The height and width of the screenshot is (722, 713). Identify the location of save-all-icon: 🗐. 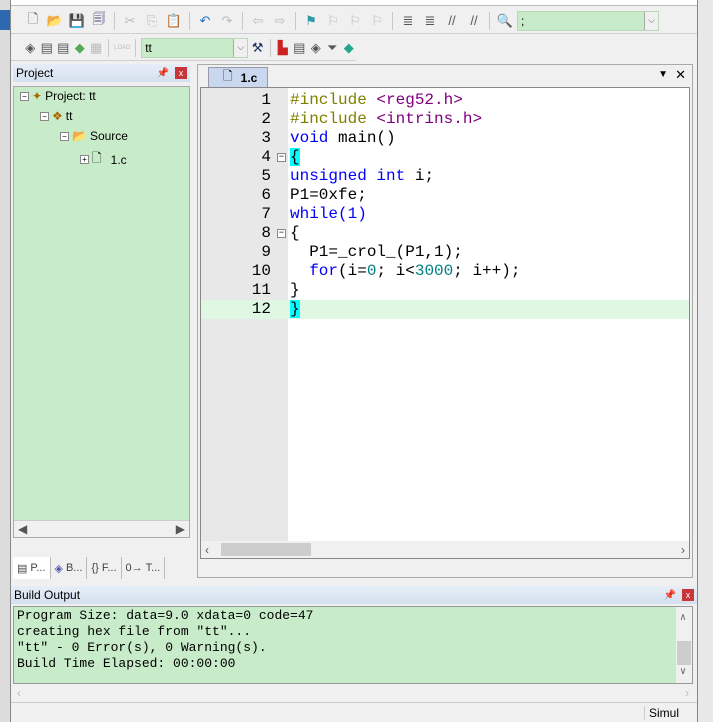
(99, 21).